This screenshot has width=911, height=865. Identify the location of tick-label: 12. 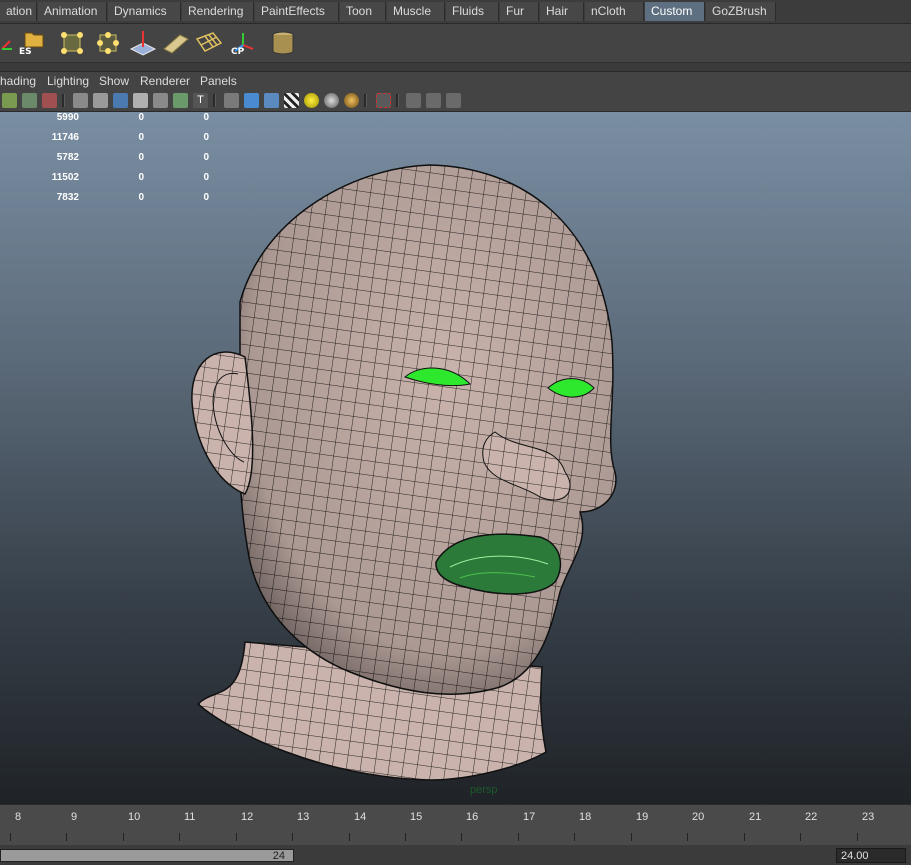
(247, 817).